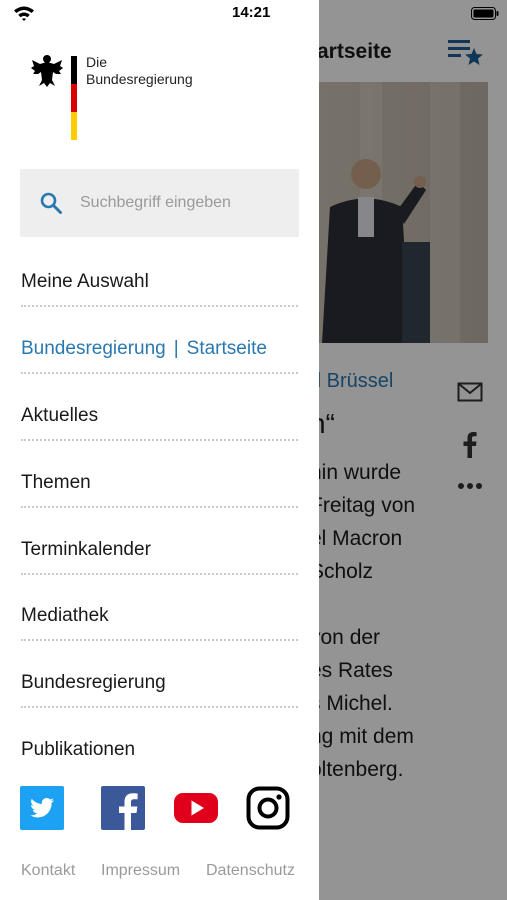 This screenshot has height=900, width=507. Describe the element at coordinates (65, 615) in the screenshot. I see `menu-item-label: Mediathek` at that location.